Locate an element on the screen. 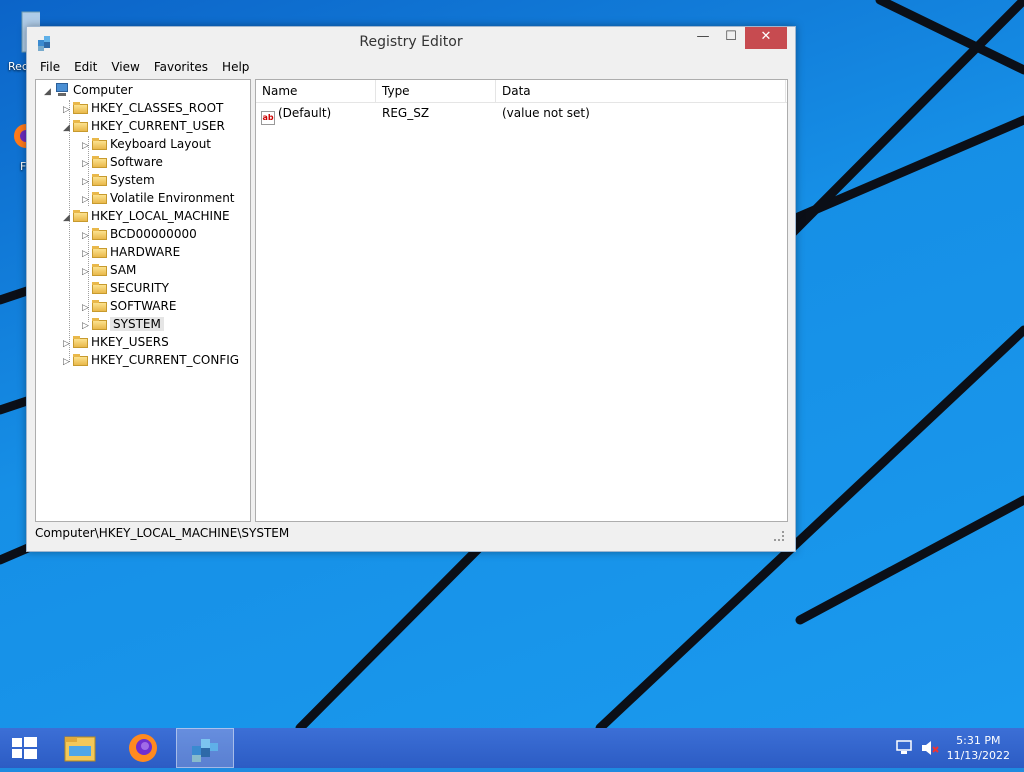 This screenshot has width=1024, height=772. value-data: (value not set) is located at coordinates (546, 113).